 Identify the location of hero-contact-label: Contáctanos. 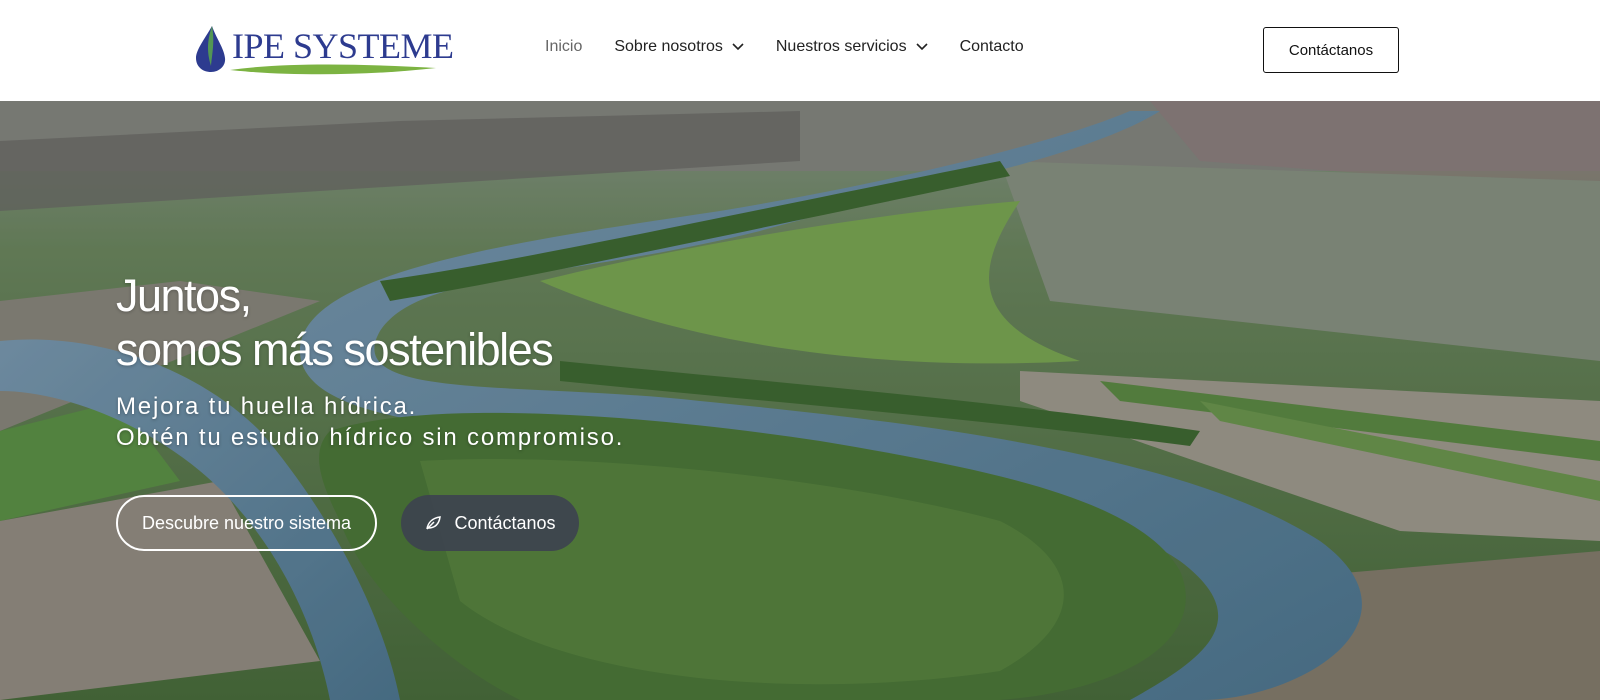
(505, 522).